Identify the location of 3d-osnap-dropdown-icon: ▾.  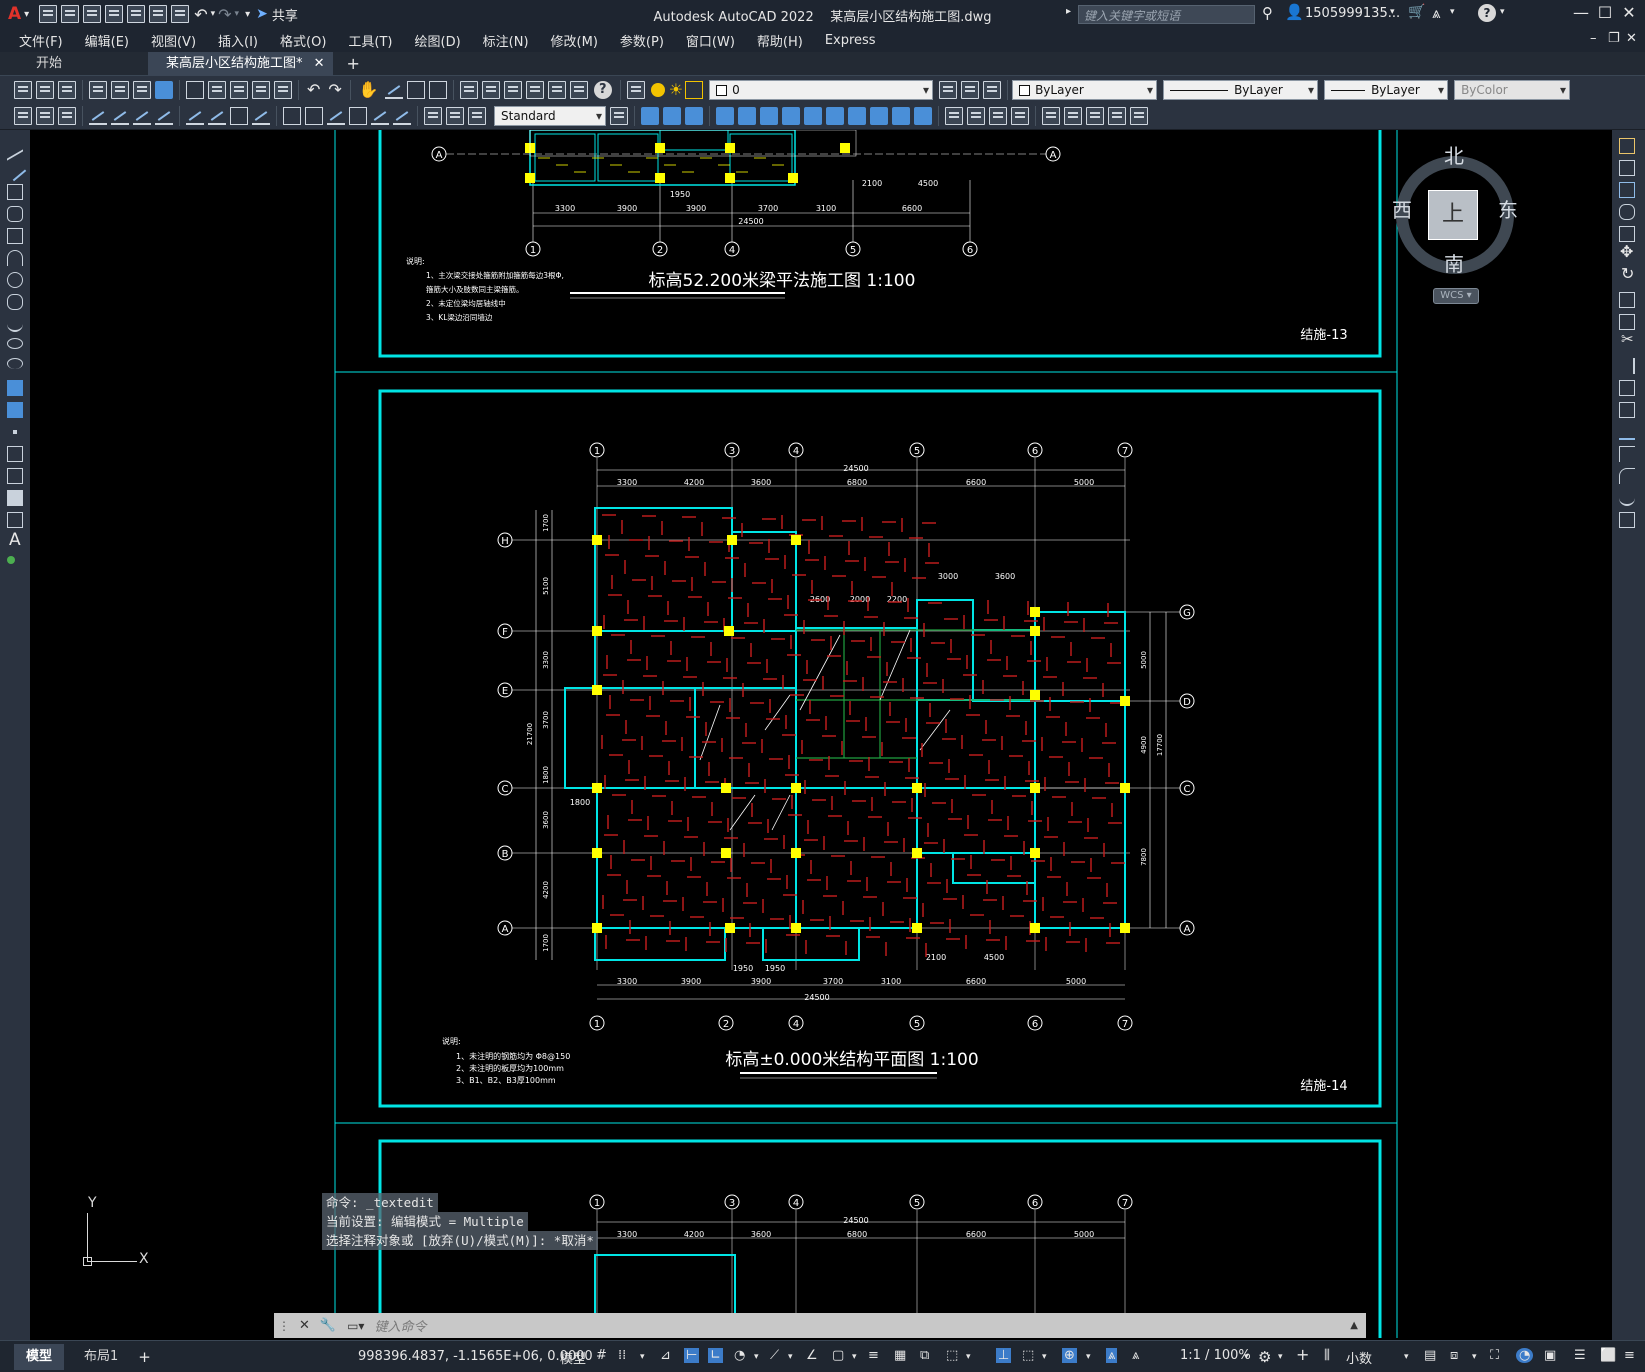
(968, 1357).